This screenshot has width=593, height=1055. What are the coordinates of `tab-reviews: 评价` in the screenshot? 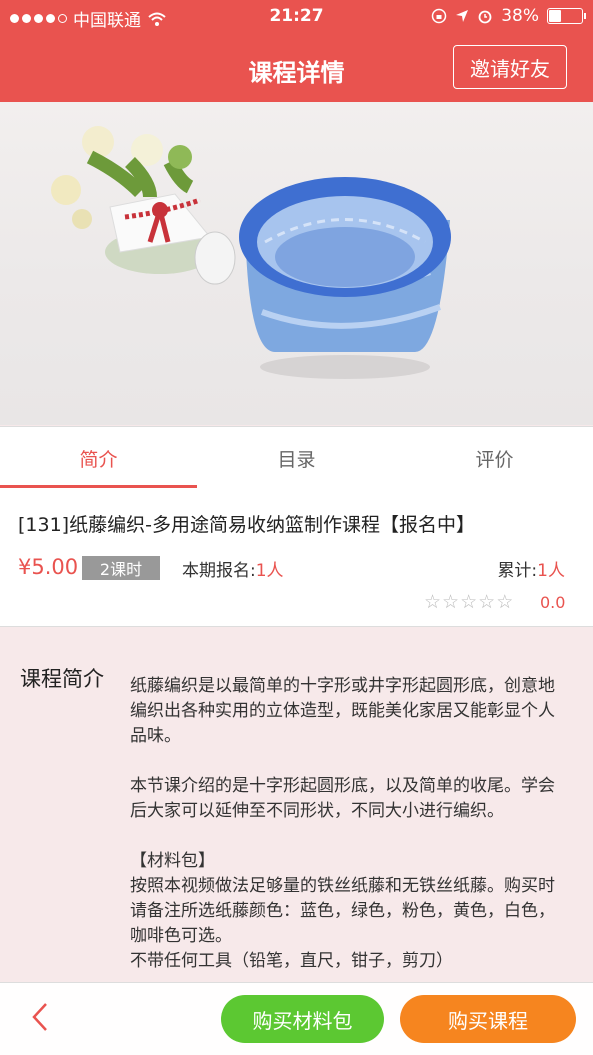 It's located at (494, 458).